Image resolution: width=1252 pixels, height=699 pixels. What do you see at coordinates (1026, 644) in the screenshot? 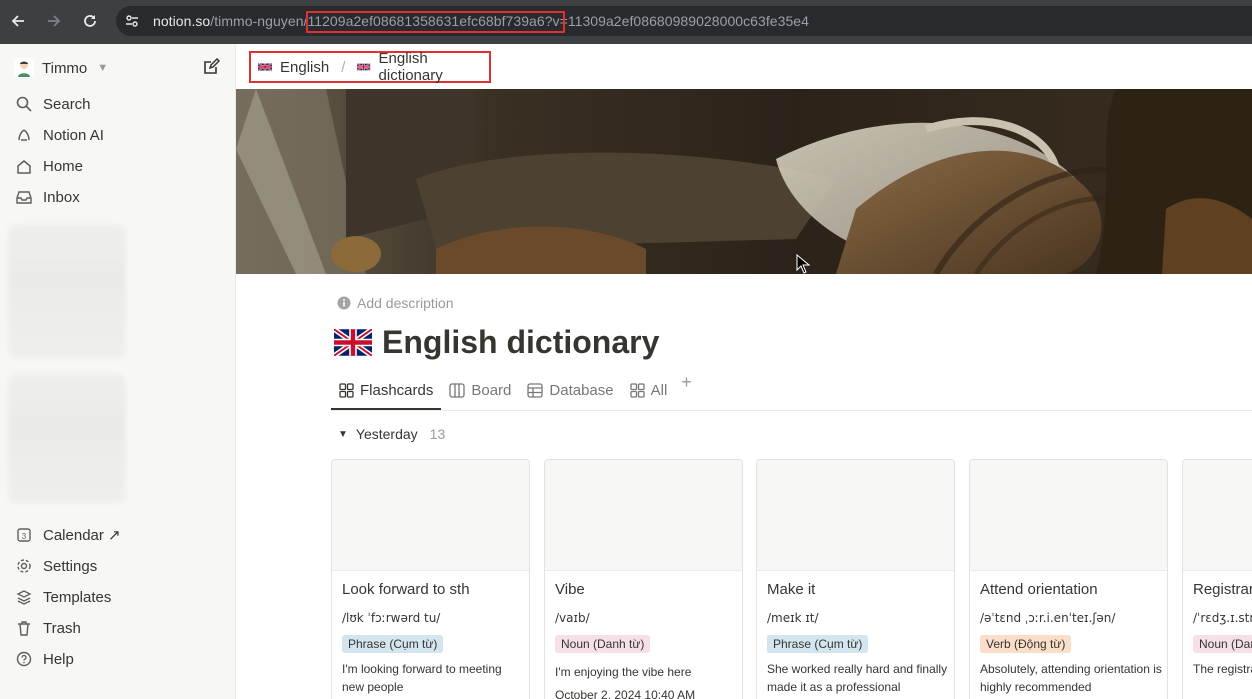
I see `word-type-tag: Verb (Động từ)` at bounding box center [1026, 644].